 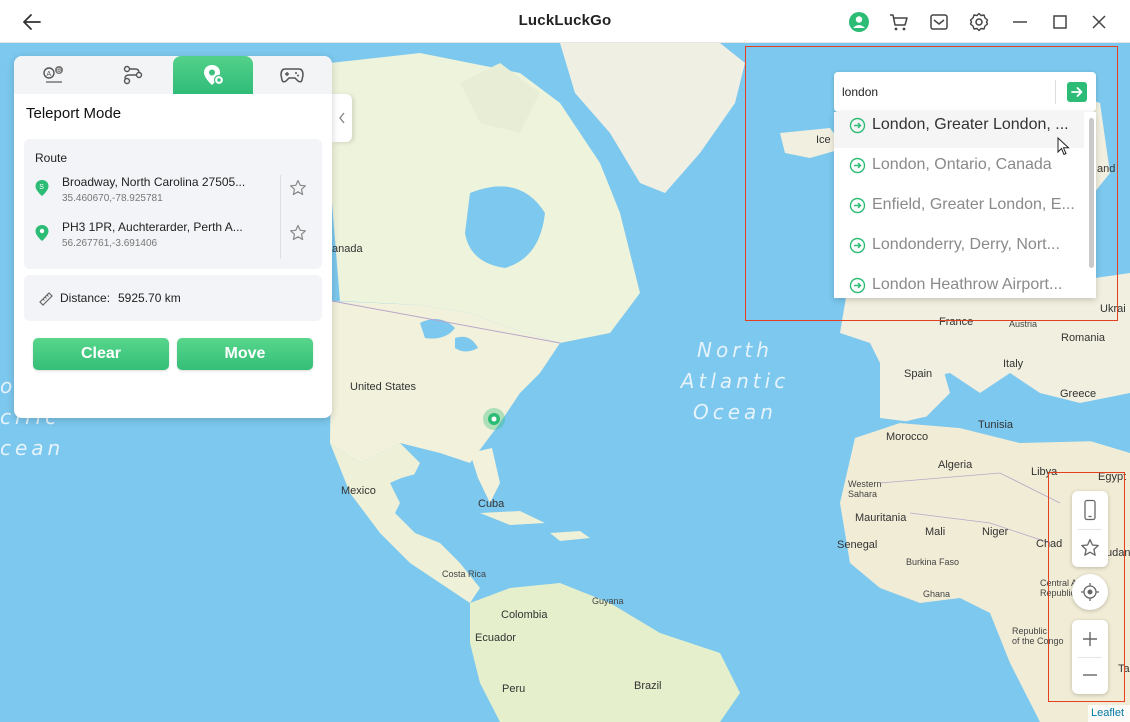 I want to click on map-label-mexico: Mexico, so click(x=358, y=491).